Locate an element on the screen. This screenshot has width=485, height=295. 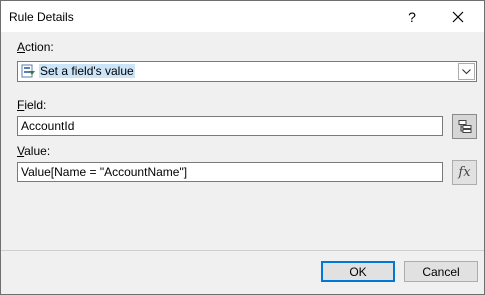
close-icon is located at coordinates (458, 16).